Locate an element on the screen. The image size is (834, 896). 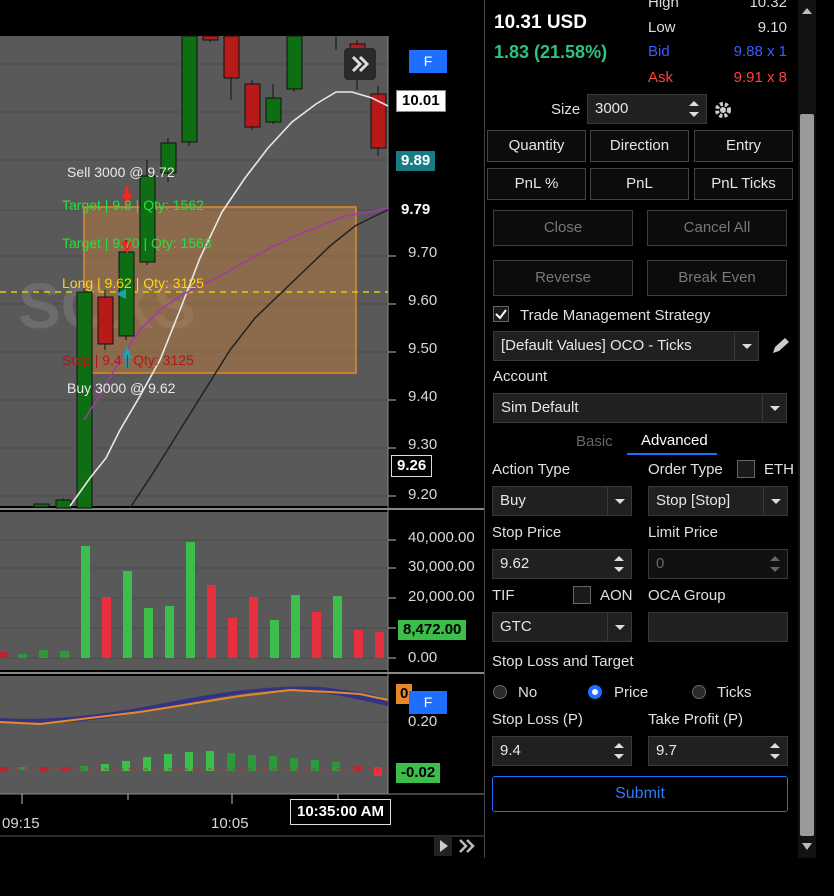
f-button: F is located at coordinates (428, 61).